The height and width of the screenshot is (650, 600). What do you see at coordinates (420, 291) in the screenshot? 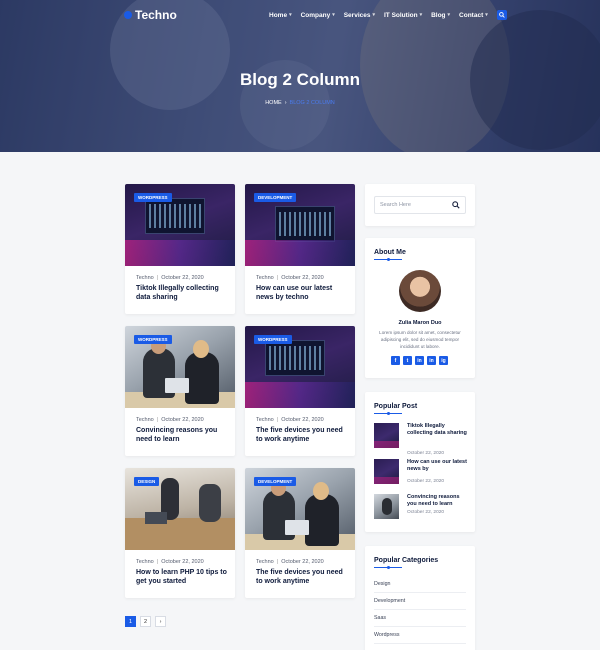
I see `avatar` at bounding box center [420, 291].